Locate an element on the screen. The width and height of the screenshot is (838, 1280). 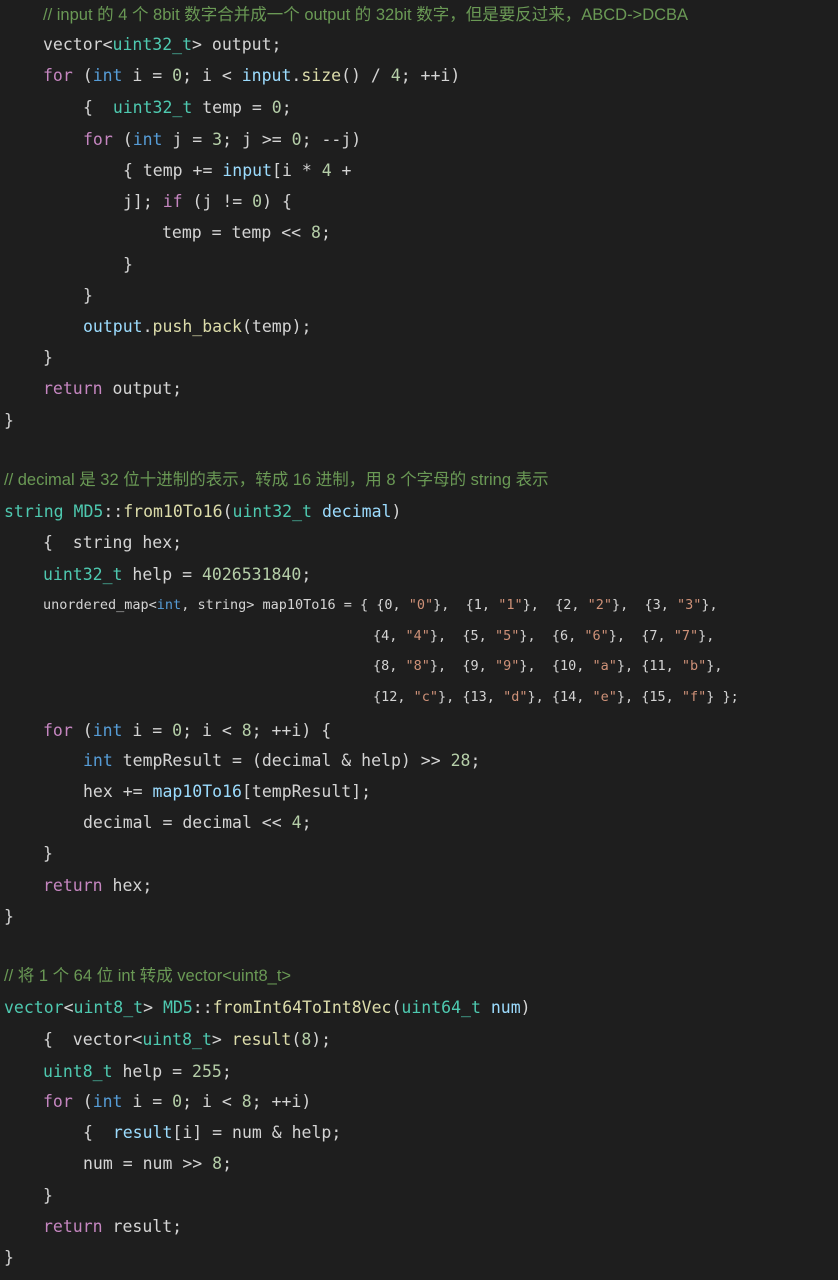
code-token: ); is located at coordinates (321, 1039).